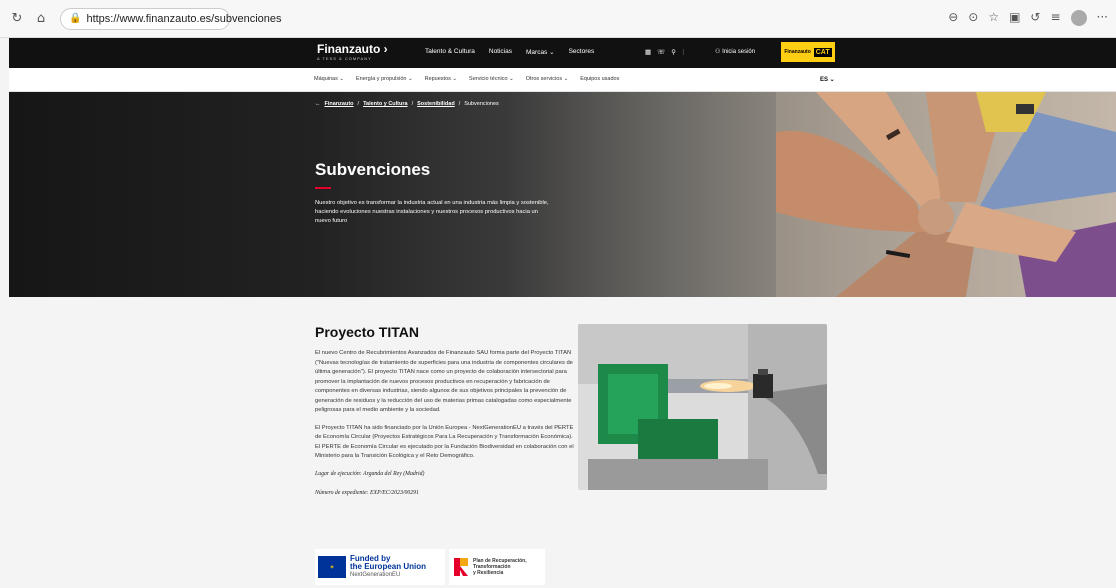  Describe the element at coordinates (329, 79) in the screenshot. I see `subnav-maquinas: Máquinas ⌄` at that location.